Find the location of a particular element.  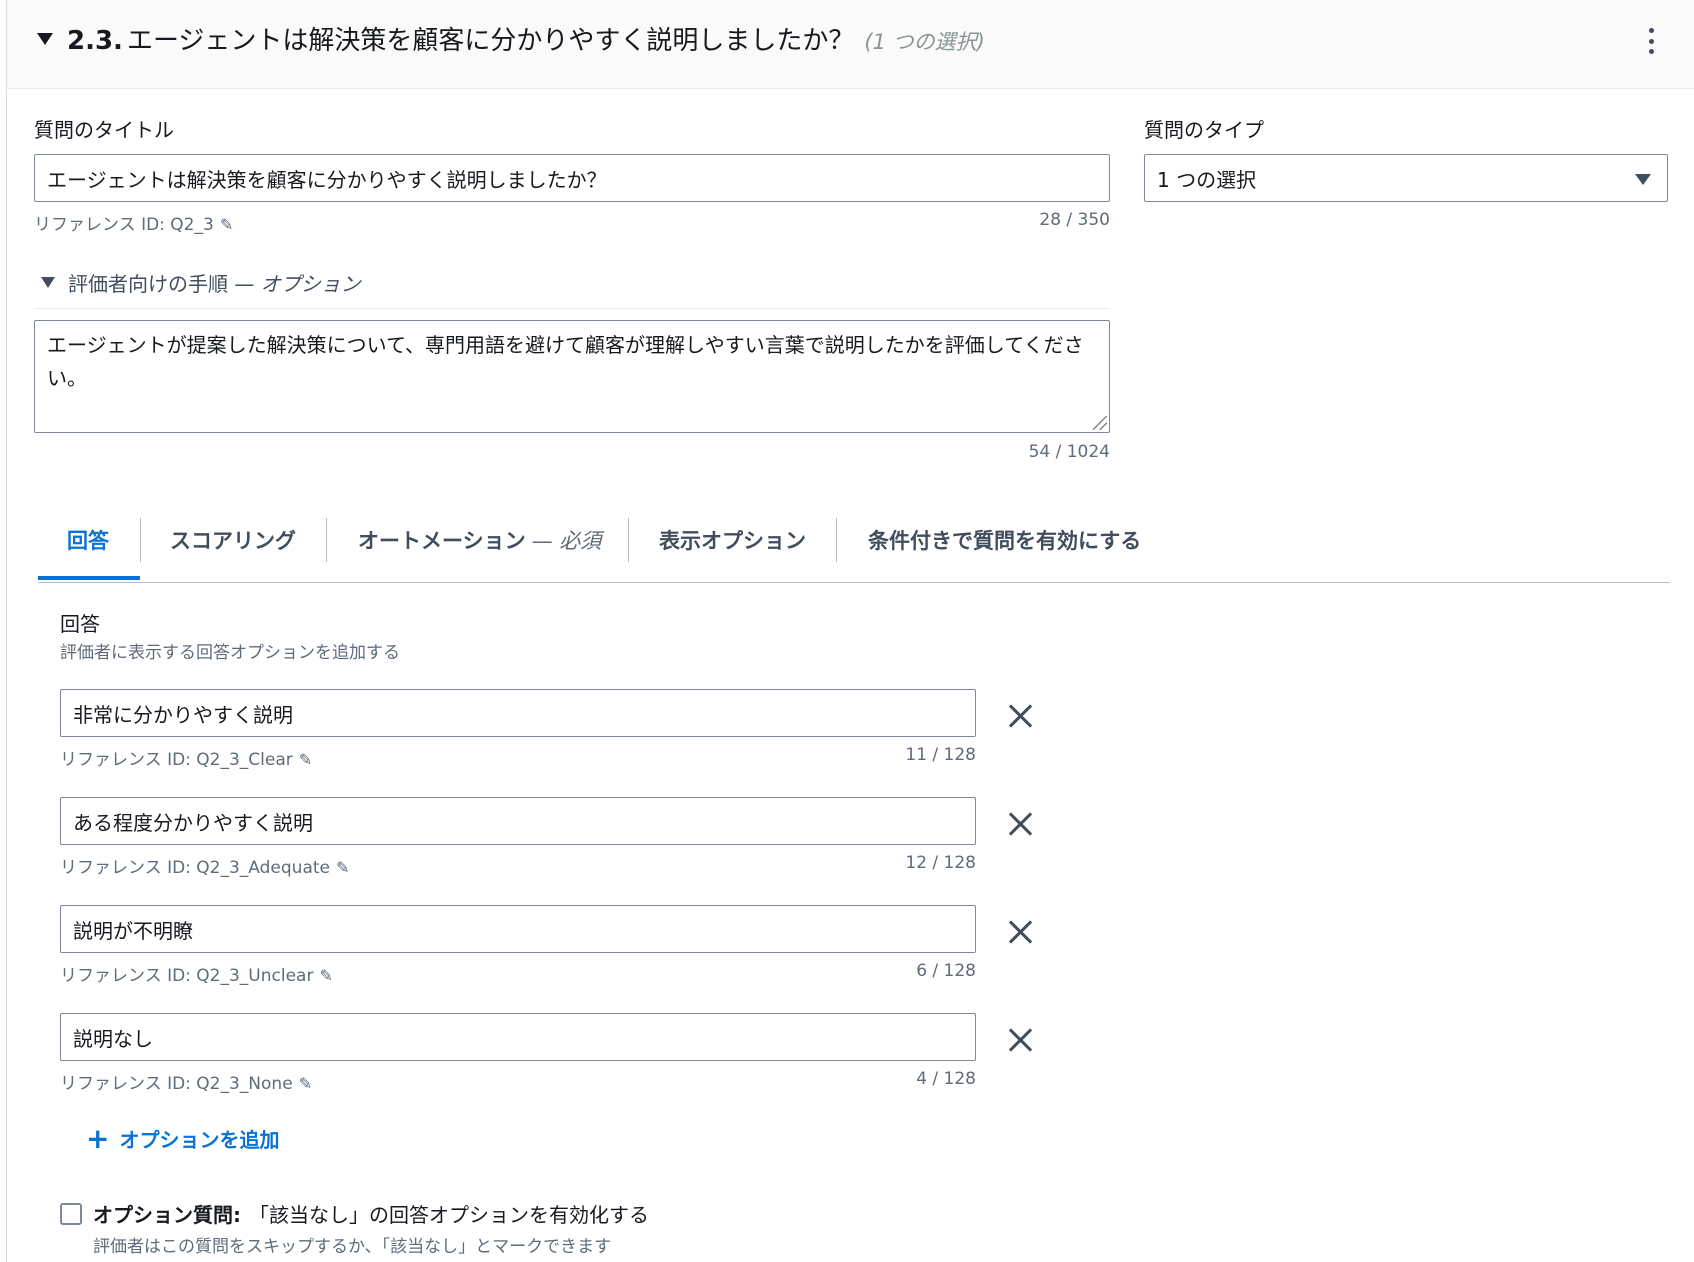

question-title-label: 質問のタイトル is located at coordinates (104, 130).